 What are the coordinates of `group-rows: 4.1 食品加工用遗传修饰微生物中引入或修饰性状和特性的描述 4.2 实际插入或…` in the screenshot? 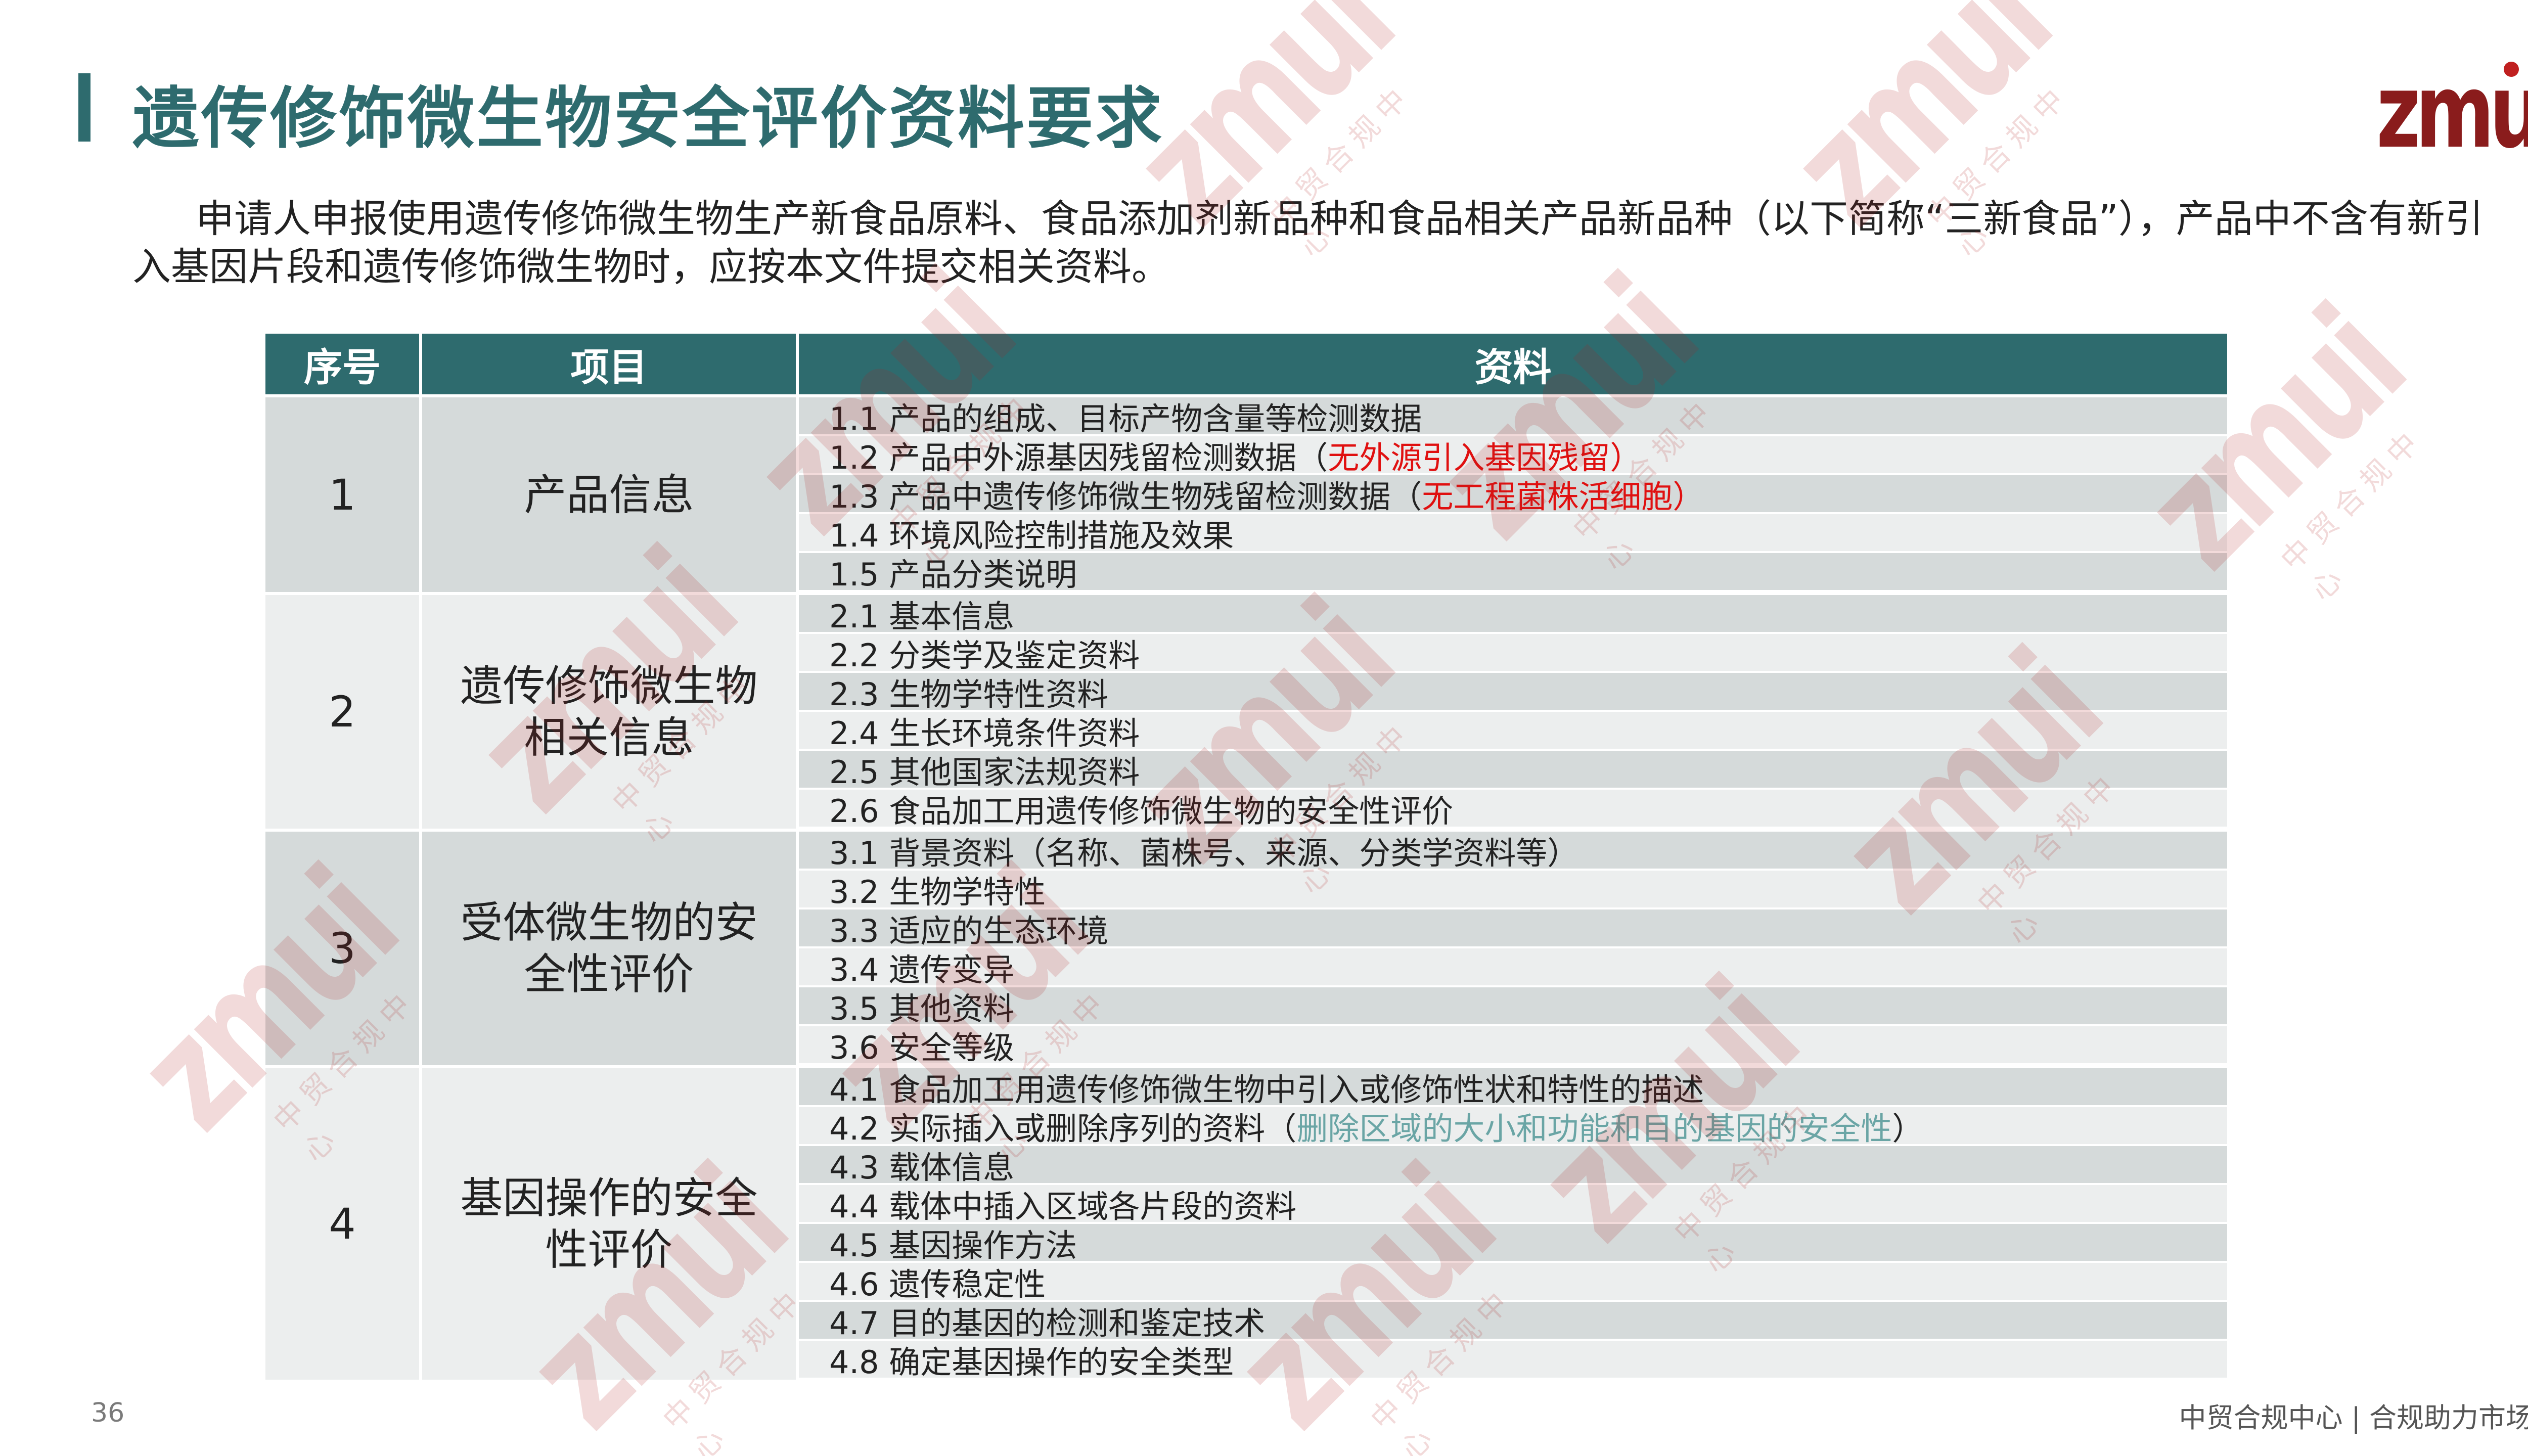 It's located at (1513, 1224).